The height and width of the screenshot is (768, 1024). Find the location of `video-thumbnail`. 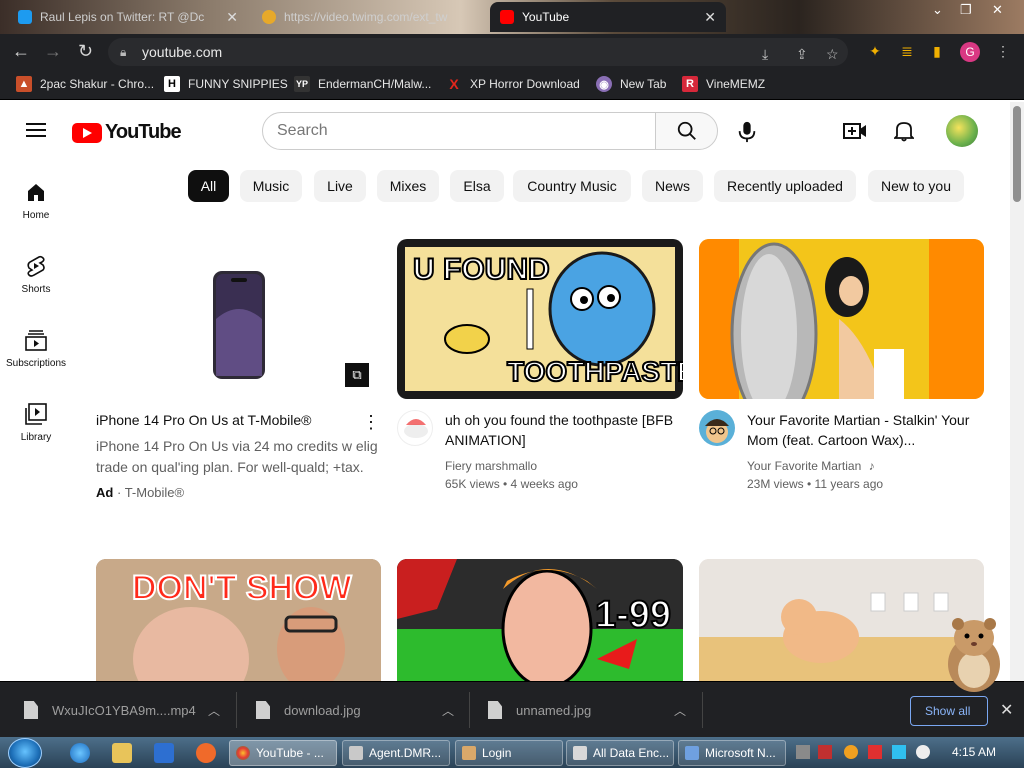

video-thumbnail is located at coordinates (841, 319).